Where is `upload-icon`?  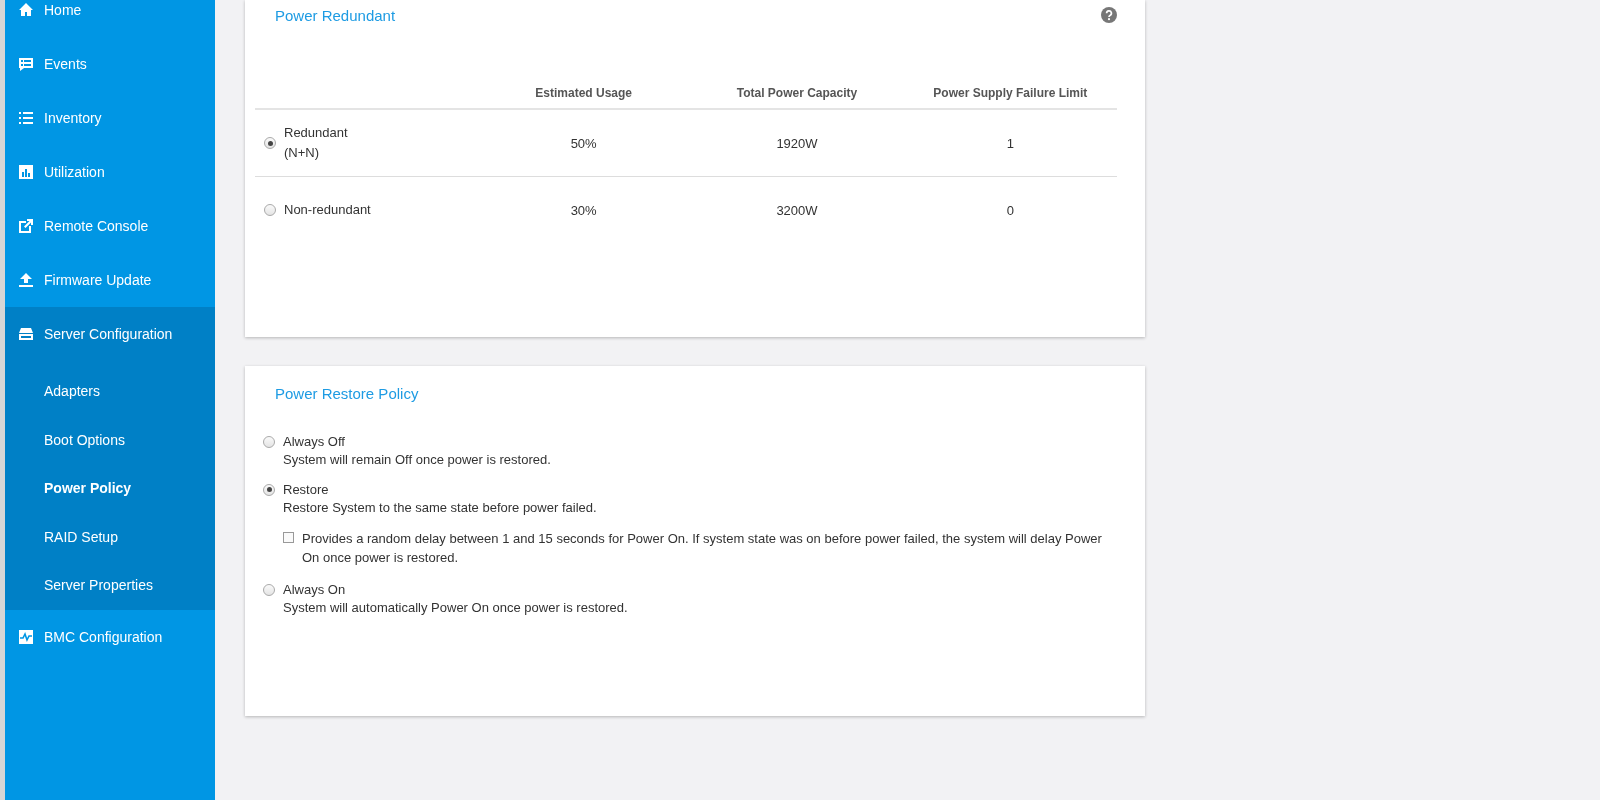 upload-icon is located at coordinates (26, 280).